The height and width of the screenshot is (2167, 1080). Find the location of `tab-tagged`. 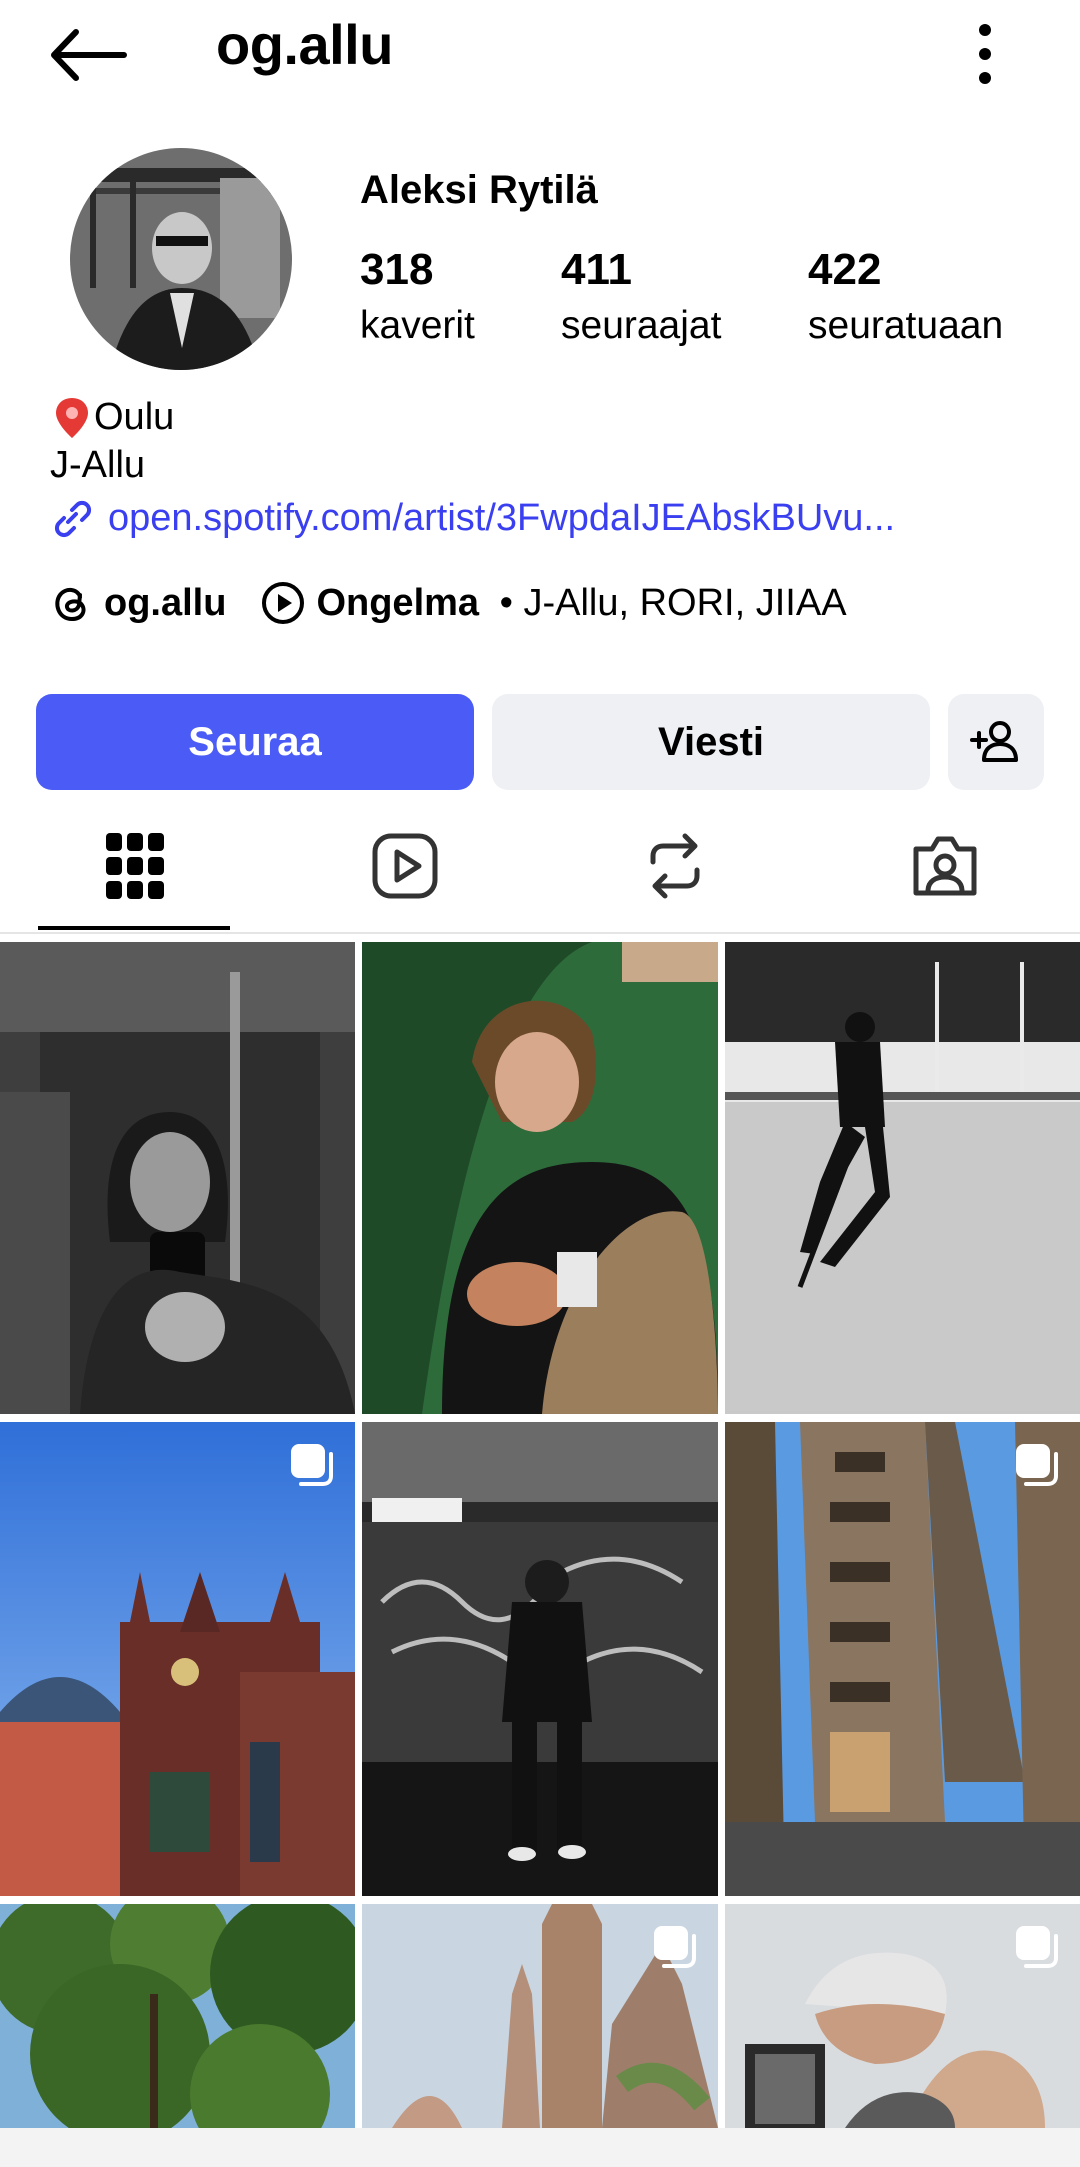

tab-tagged is located at coordinates (945, 866).